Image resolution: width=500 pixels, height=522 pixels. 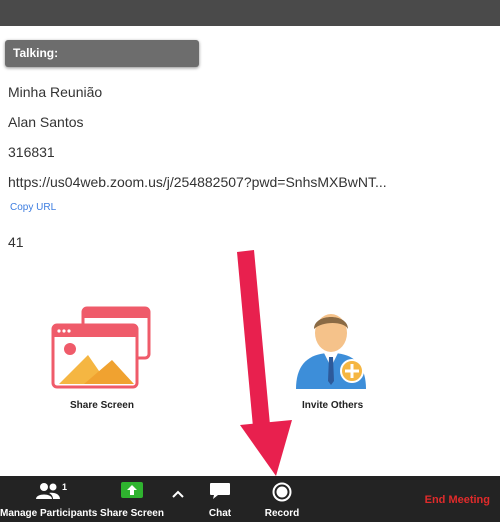 I want to click on record-label: Record, so click(x=282, y=513).